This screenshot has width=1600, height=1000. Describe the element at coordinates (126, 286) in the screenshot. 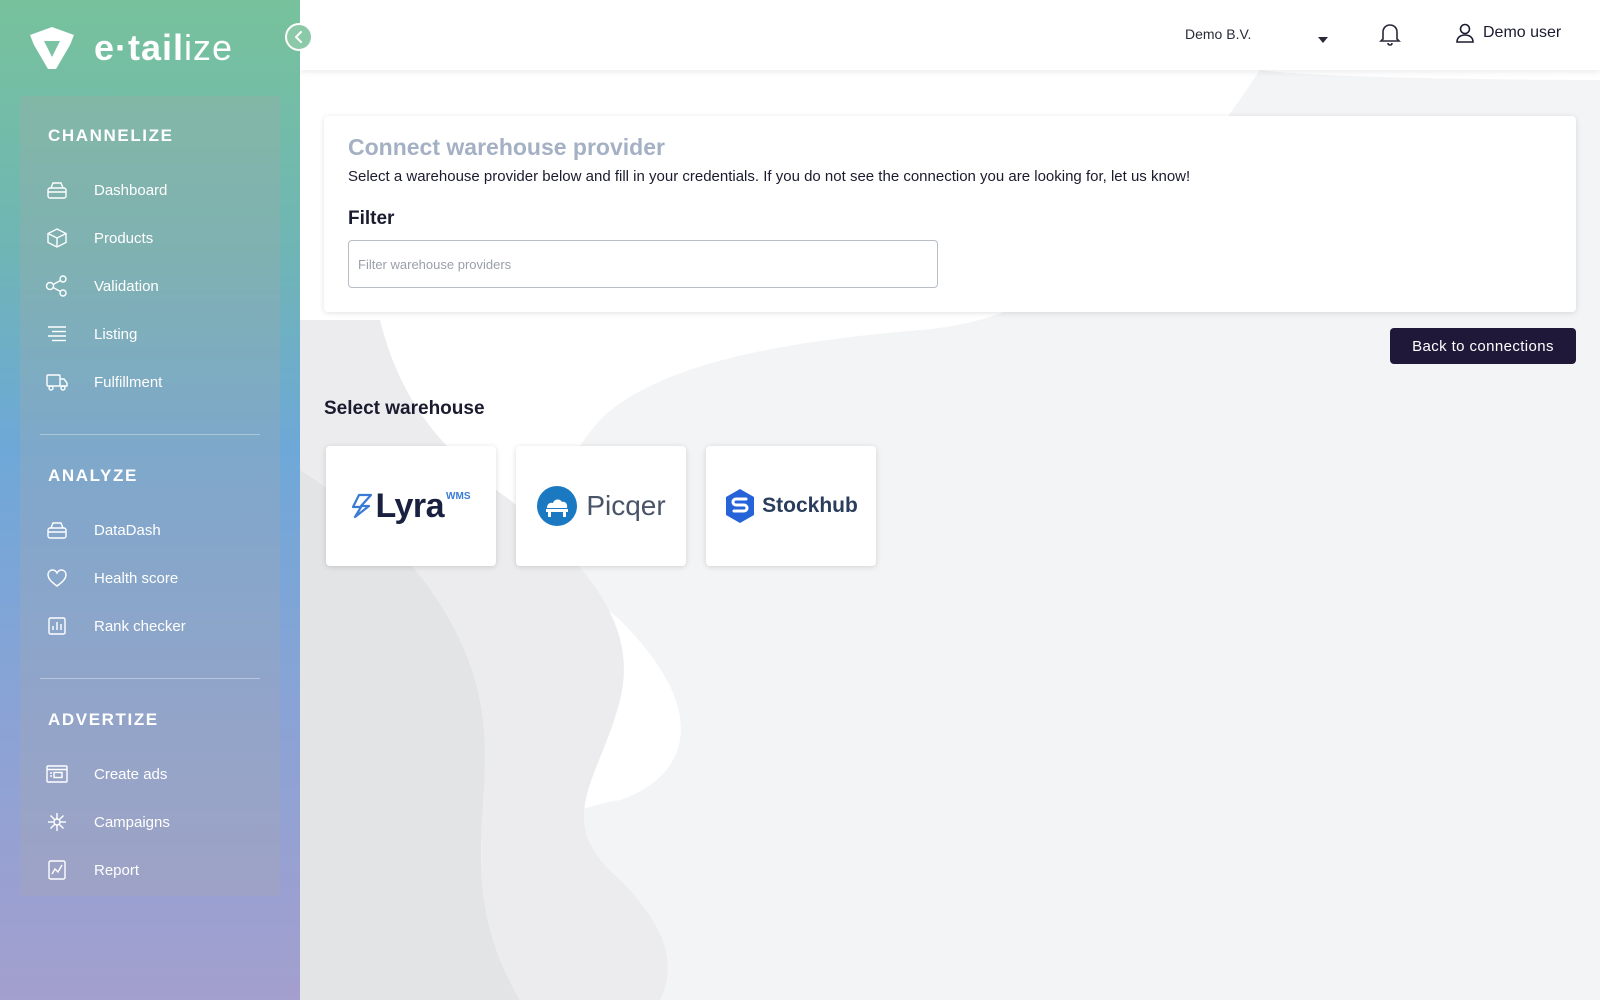

I see `sidebar-item-label: Validation` at that location.